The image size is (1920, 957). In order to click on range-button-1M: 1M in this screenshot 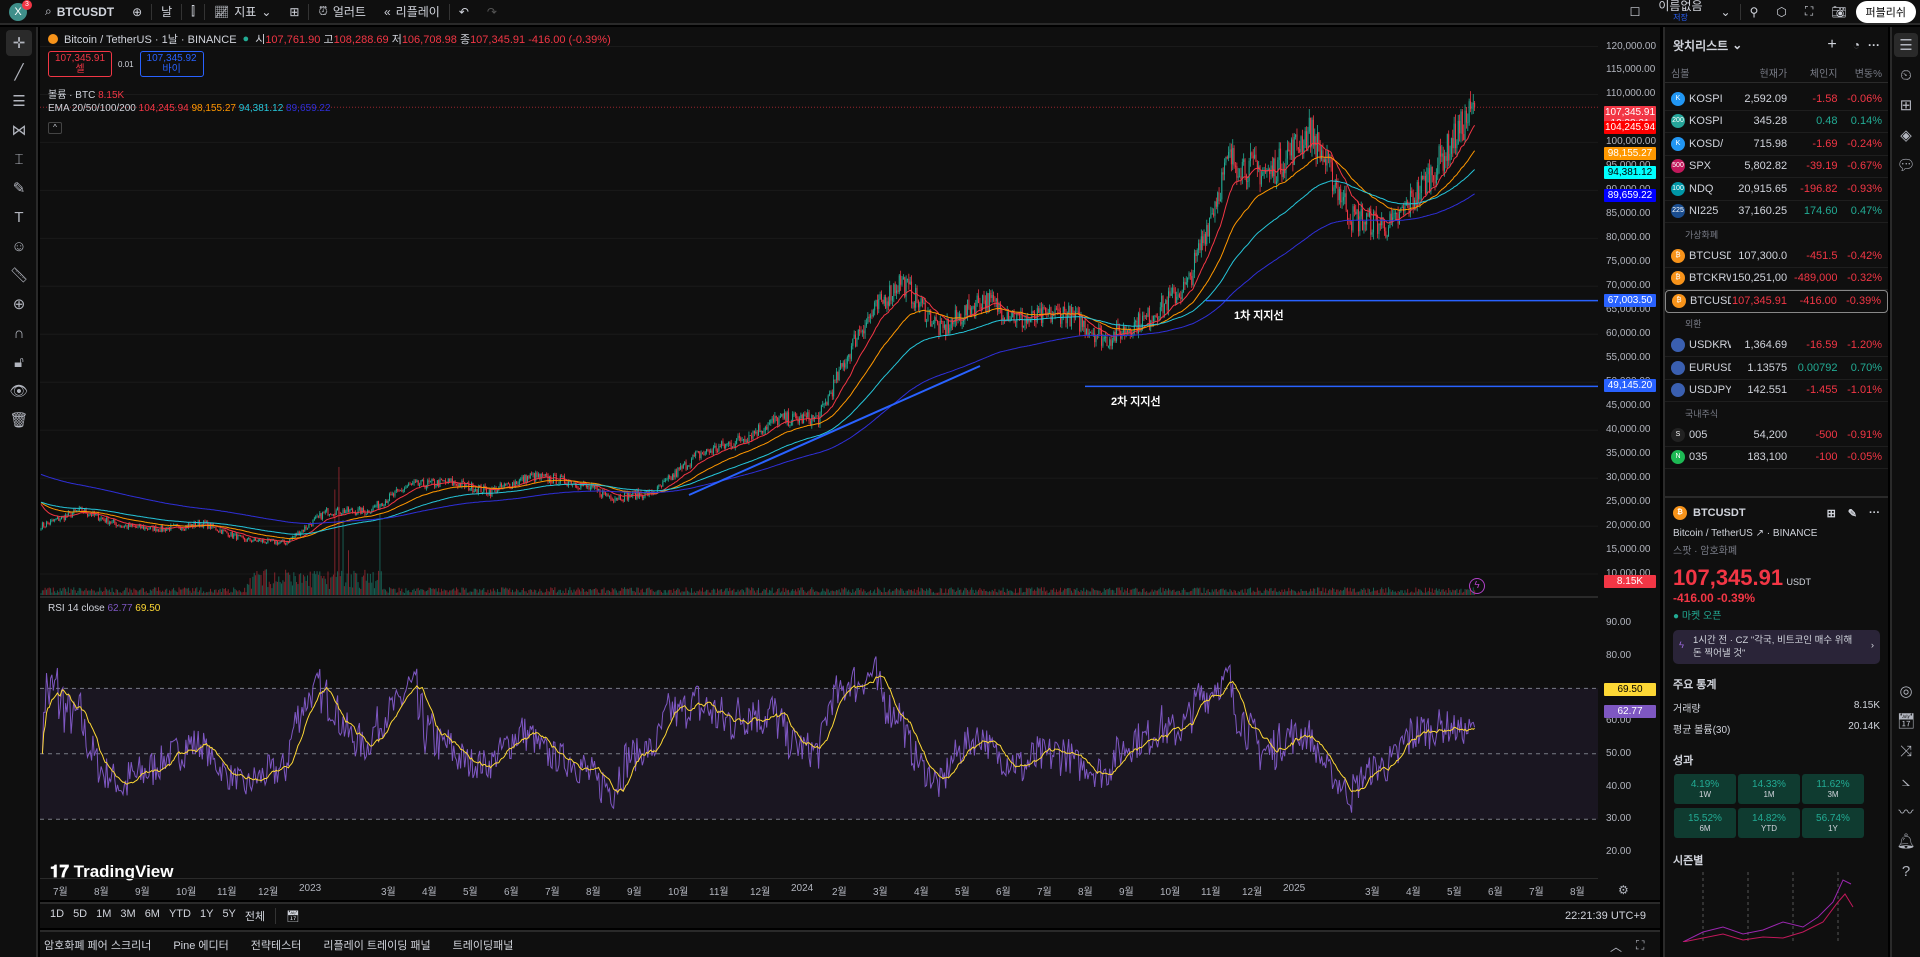, I will do `click(103, 916)`.